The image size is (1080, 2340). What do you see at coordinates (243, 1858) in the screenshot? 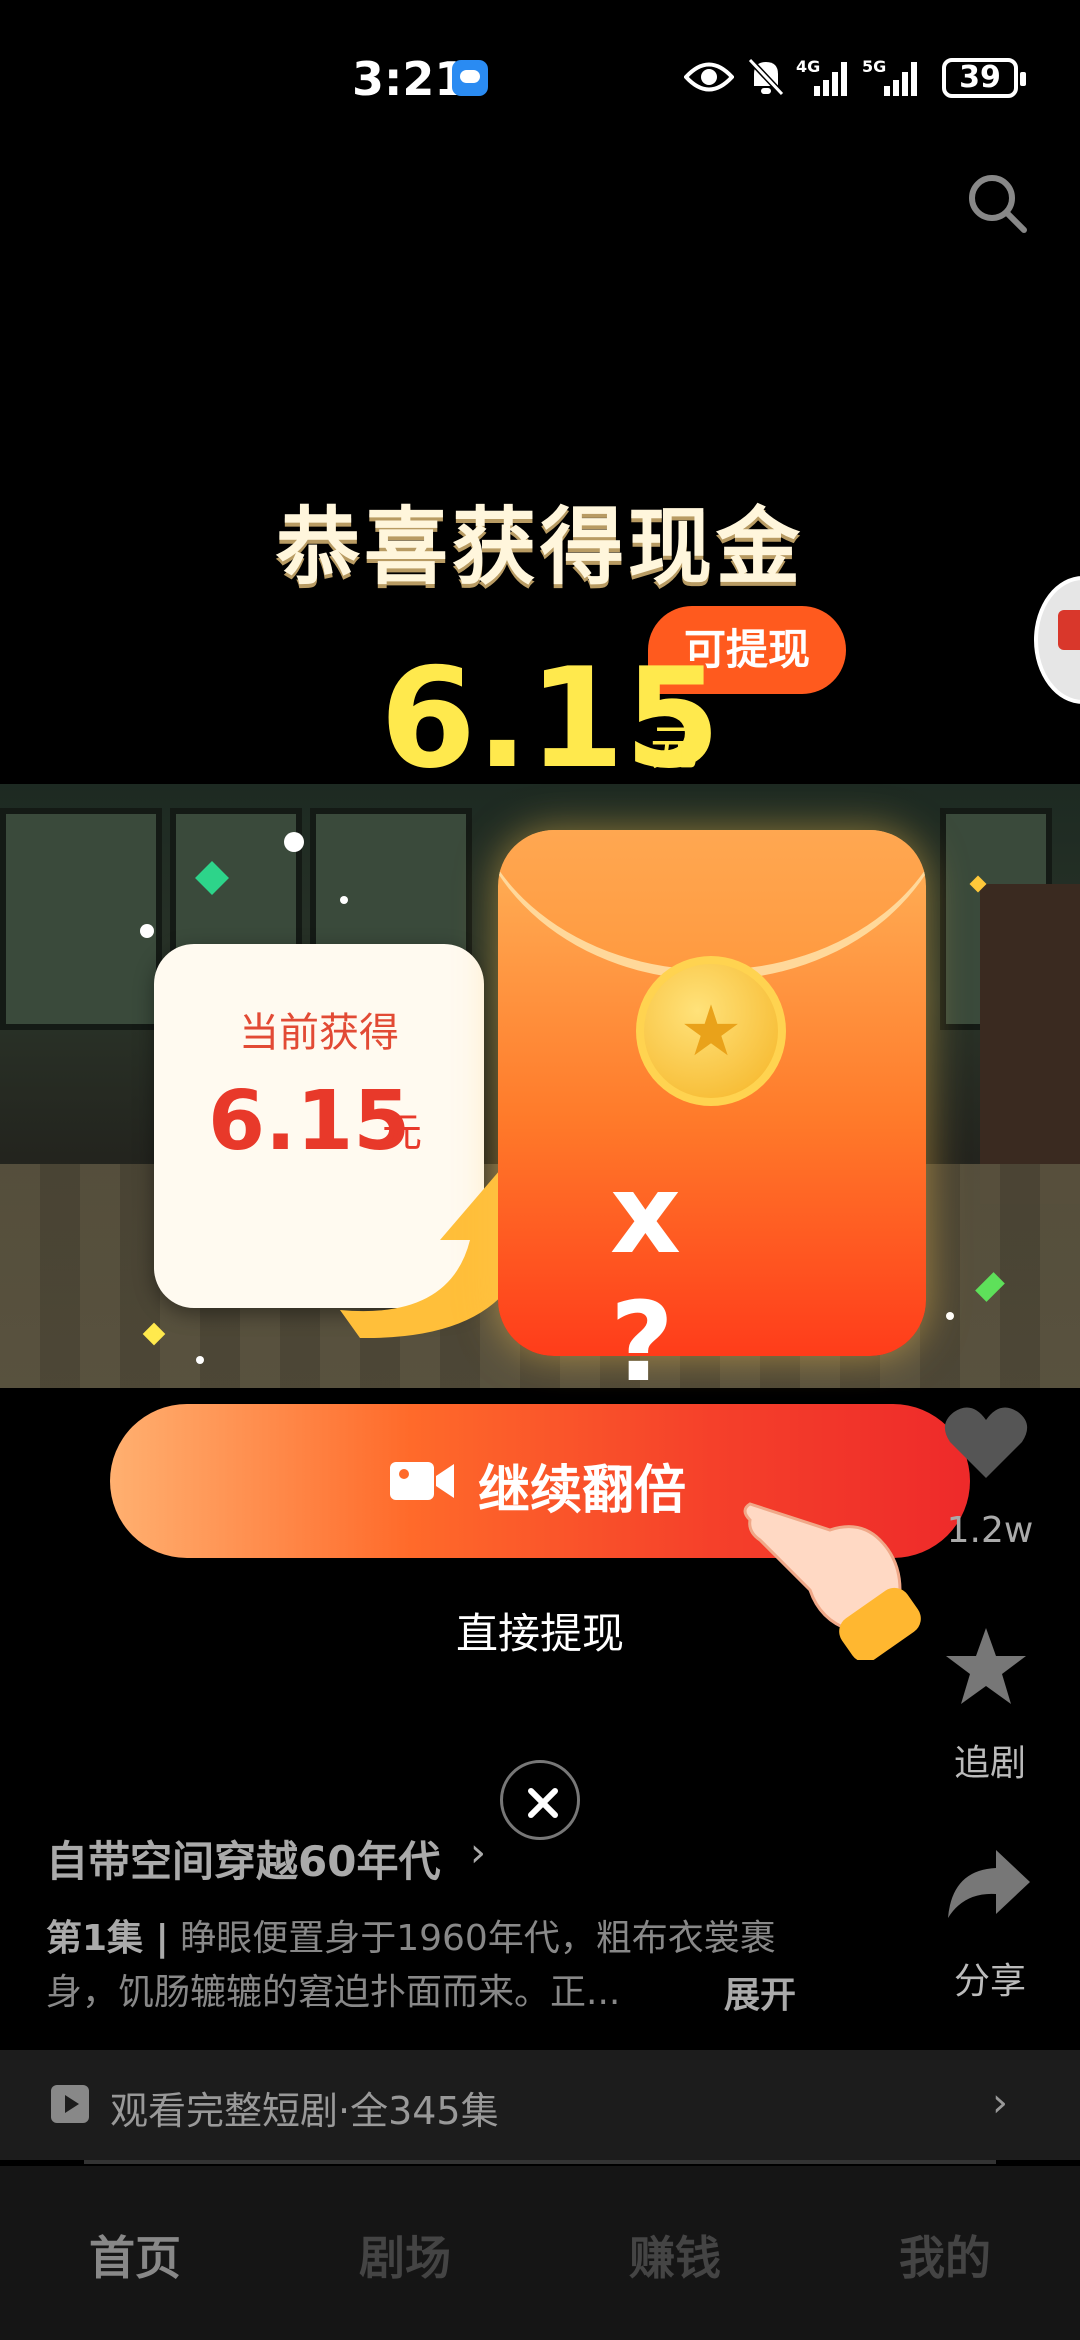
I see `drama-title: 自带空间穿越60年代` at bounding box center [243, 1858].